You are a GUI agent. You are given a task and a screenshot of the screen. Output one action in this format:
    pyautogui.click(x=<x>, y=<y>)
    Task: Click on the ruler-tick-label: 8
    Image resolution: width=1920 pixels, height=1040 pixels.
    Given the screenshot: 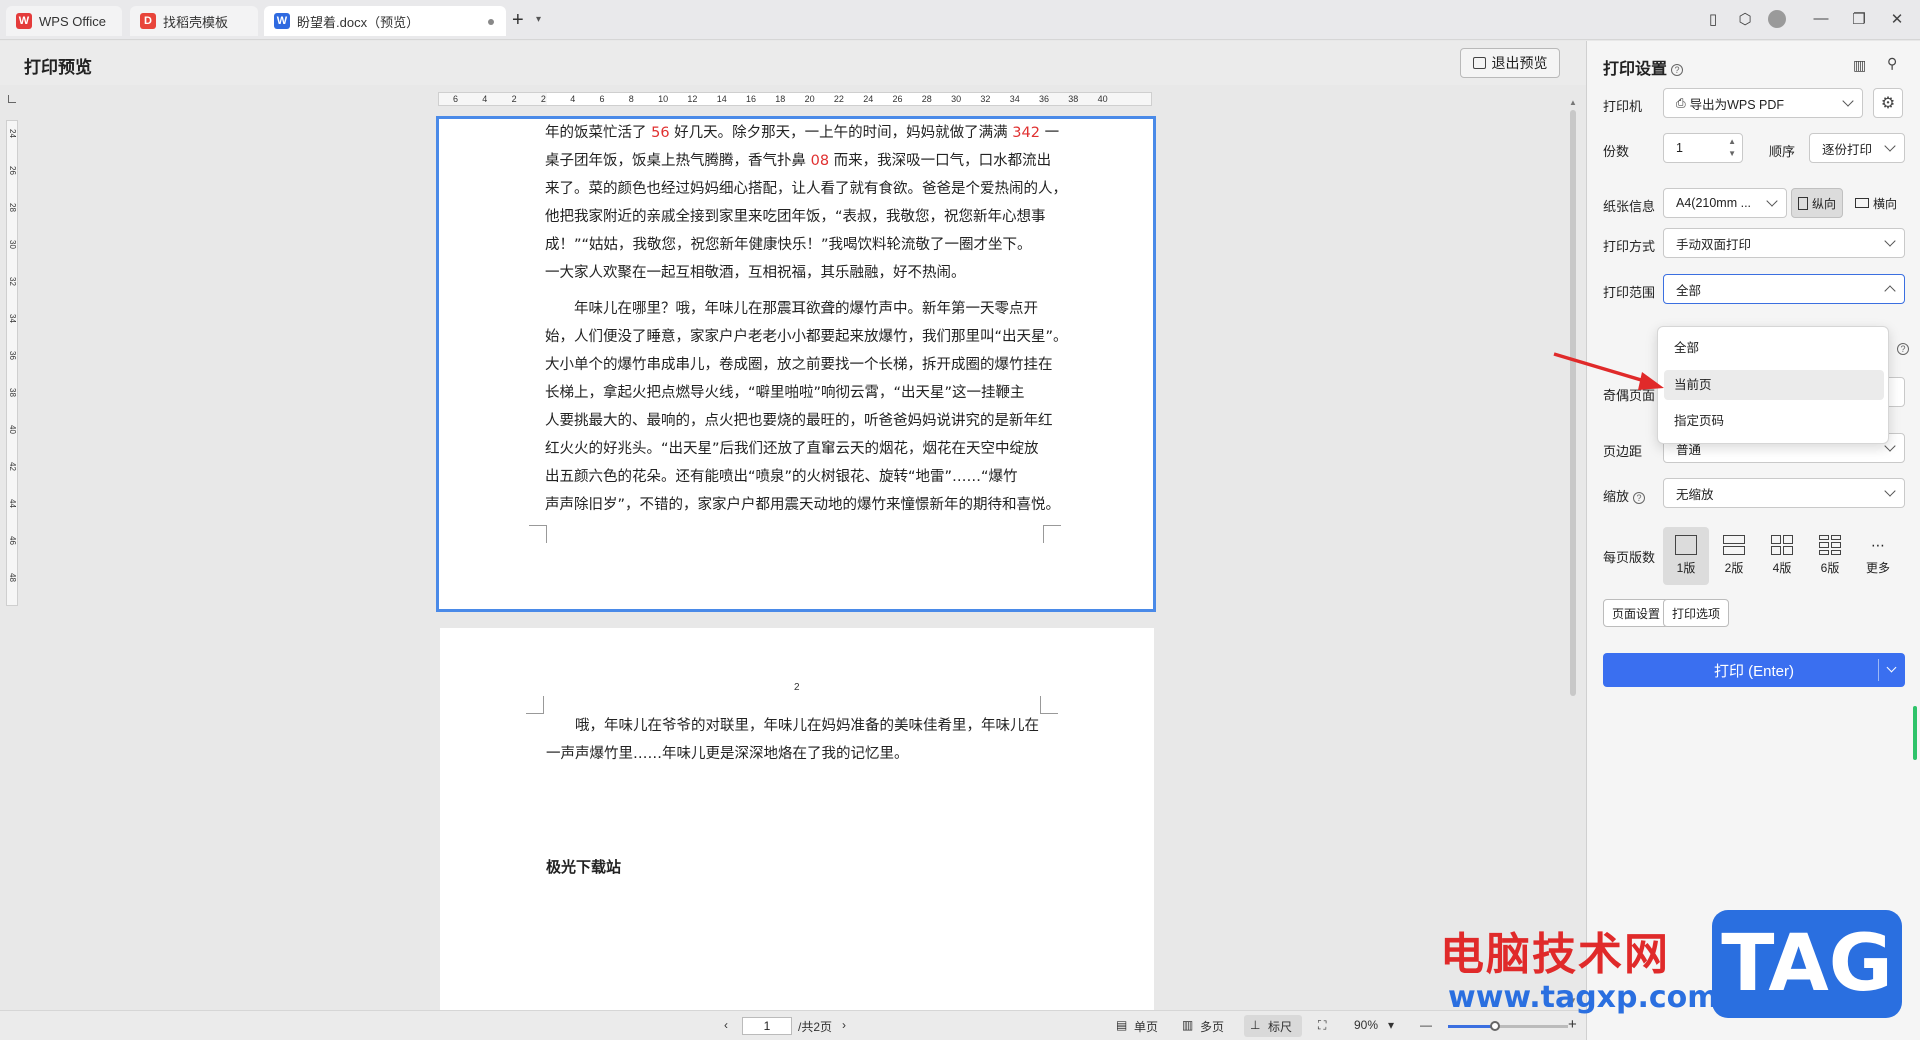 What is the action you would take?
    pyautogui.click(x=631, y=99)
    